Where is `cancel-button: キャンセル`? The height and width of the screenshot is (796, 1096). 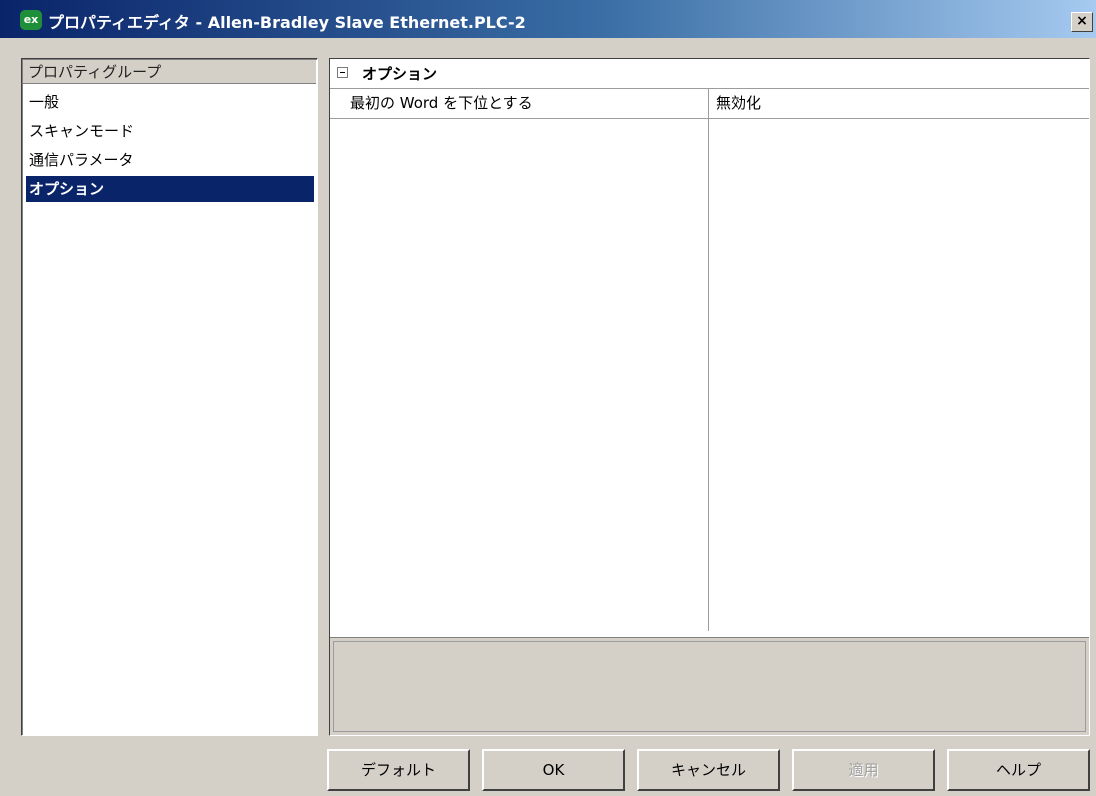
cancel-button: キャンセル is located at coordinates (708, 770).